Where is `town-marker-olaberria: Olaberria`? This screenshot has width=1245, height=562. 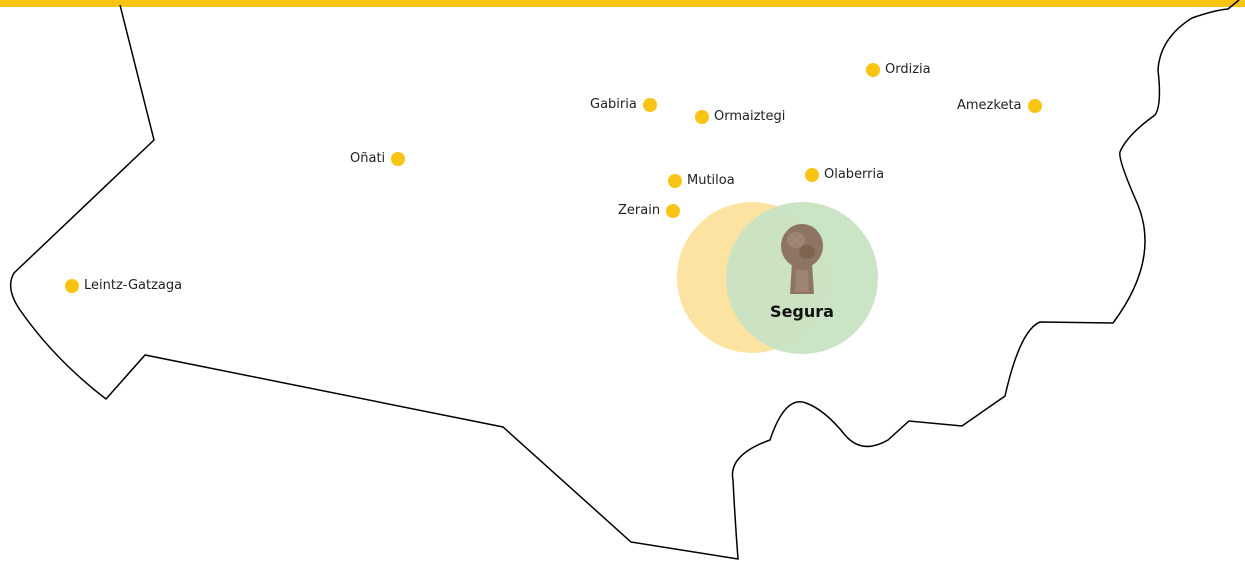
town-marker-olaberria: Olaberria is located at coordinates (844, 175).